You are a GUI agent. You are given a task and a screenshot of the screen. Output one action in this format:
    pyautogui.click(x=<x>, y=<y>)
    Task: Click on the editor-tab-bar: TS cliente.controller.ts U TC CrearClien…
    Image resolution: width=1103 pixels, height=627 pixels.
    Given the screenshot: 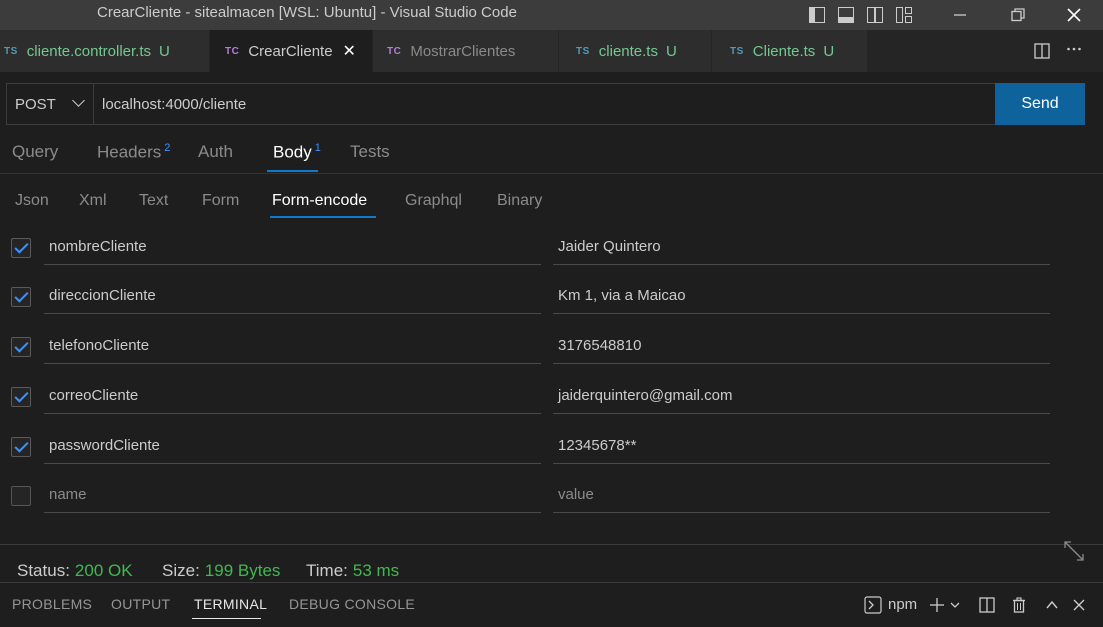 What is the action you would take?
    pyautogui.click(x=551, y=51)
    